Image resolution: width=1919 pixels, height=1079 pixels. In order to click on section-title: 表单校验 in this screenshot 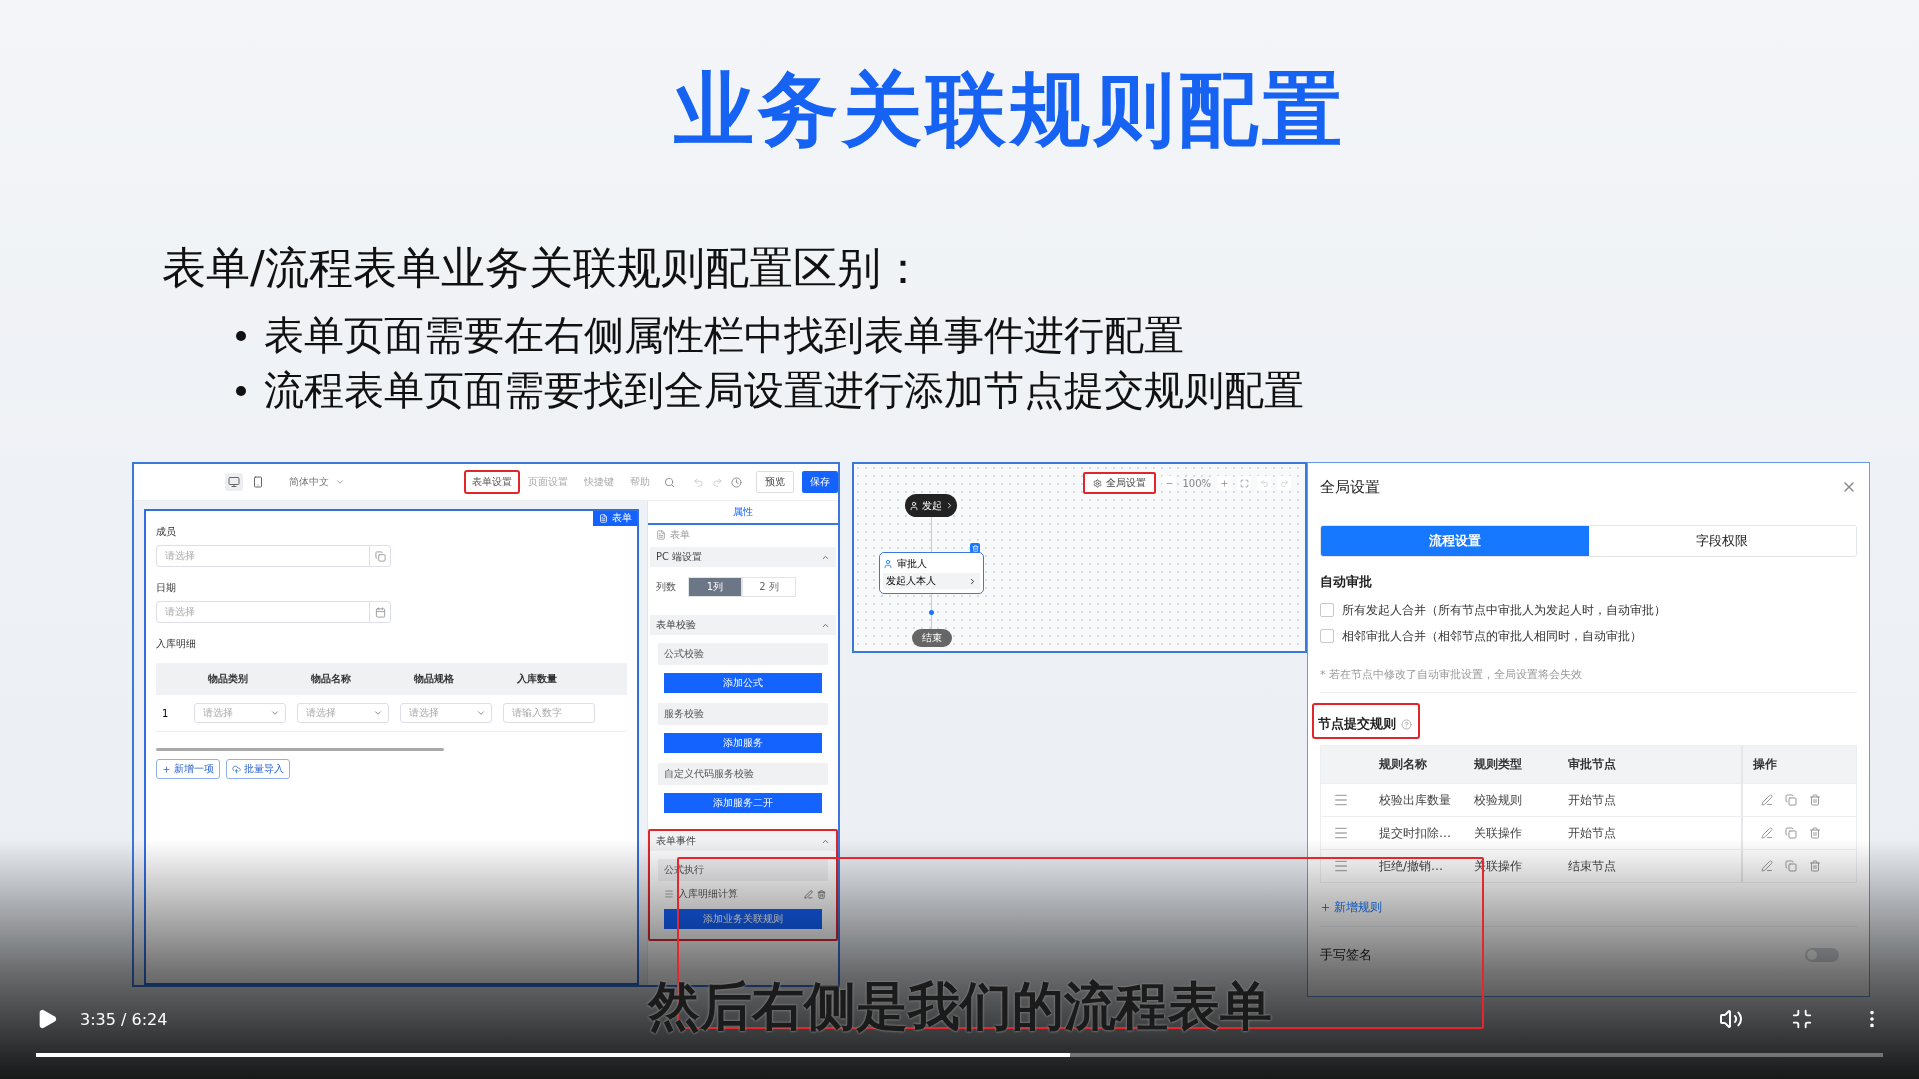, I will do `click(676, 625)`.